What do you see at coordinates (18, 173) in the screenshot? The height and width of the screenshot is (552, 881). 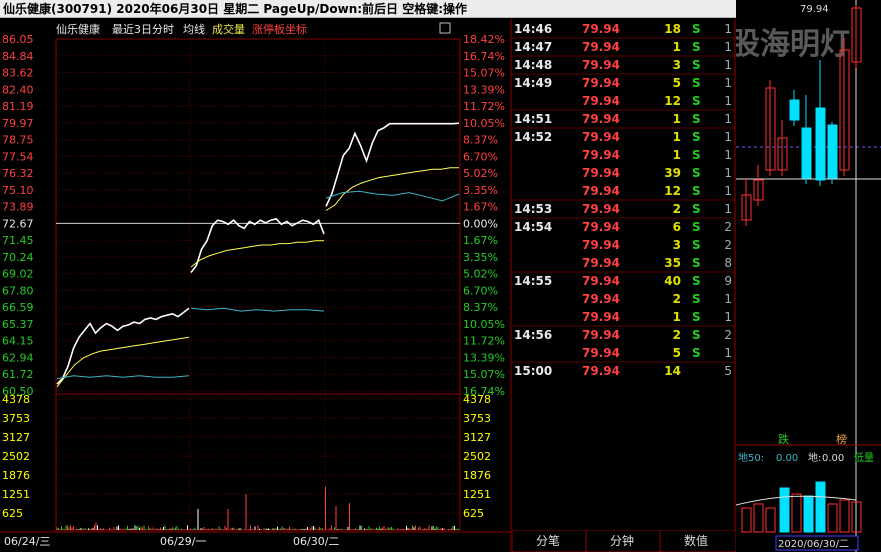 I see `price-tick-label: 76.32` at bounding box center [18, 173].